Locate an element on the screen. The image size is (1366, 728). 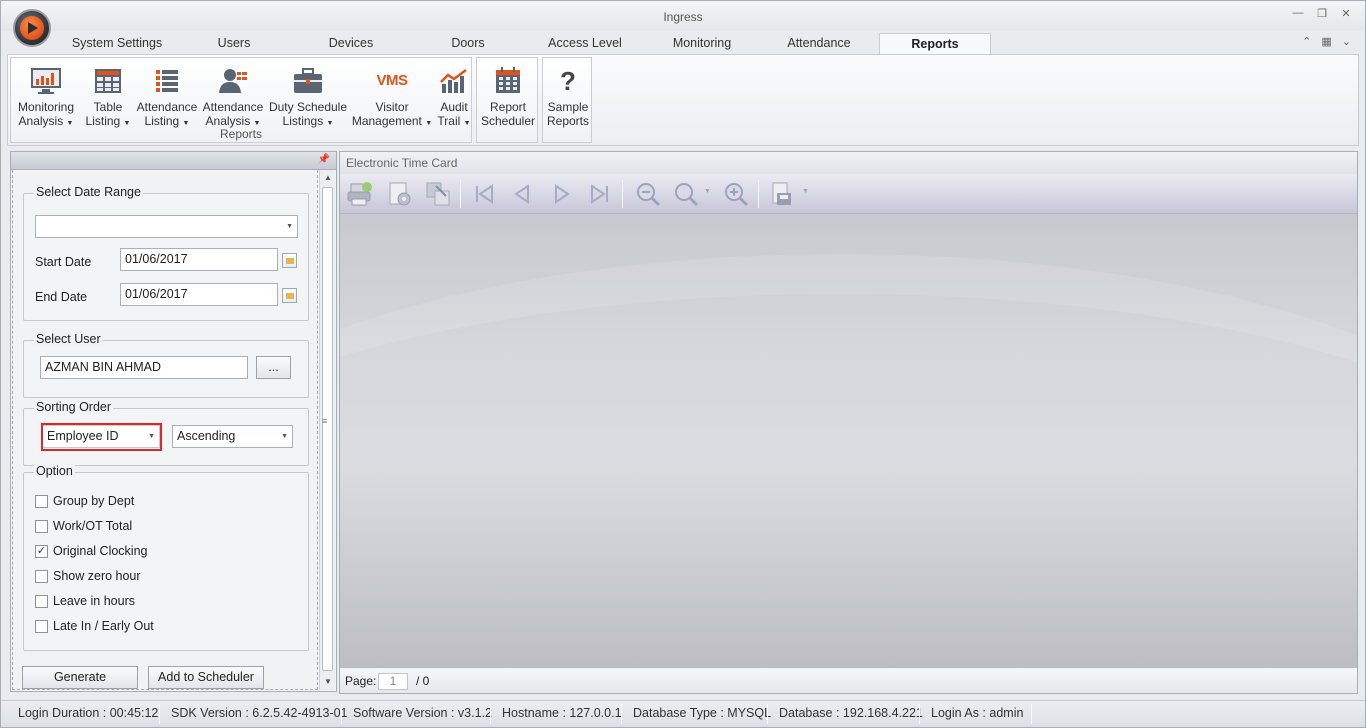
pin-icon: 📌 is located at coordinates (324, 159).